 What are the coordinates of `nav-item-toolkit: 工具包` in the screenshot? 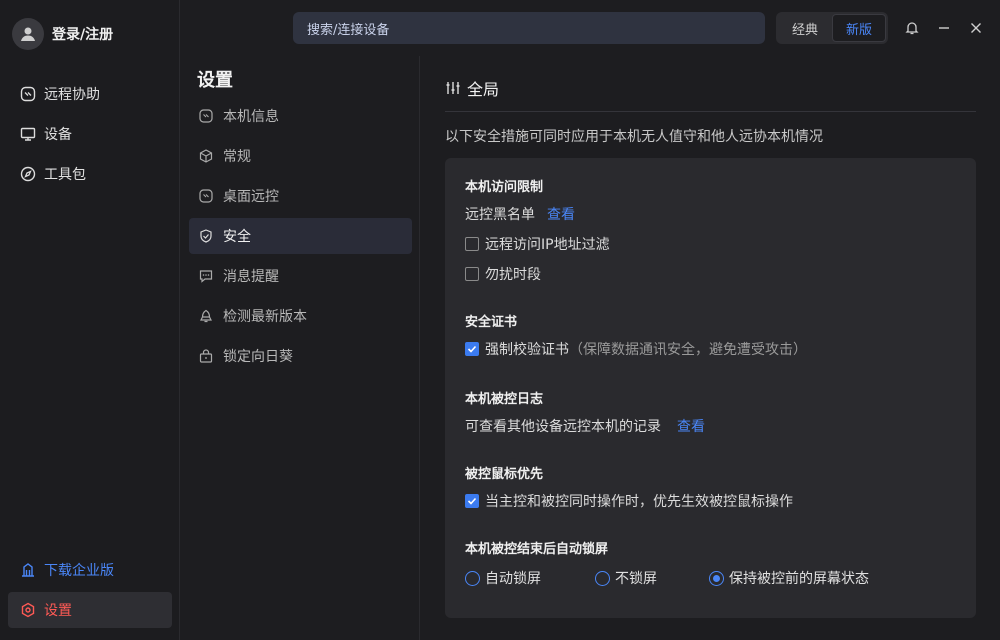 It's located at (90, 174).